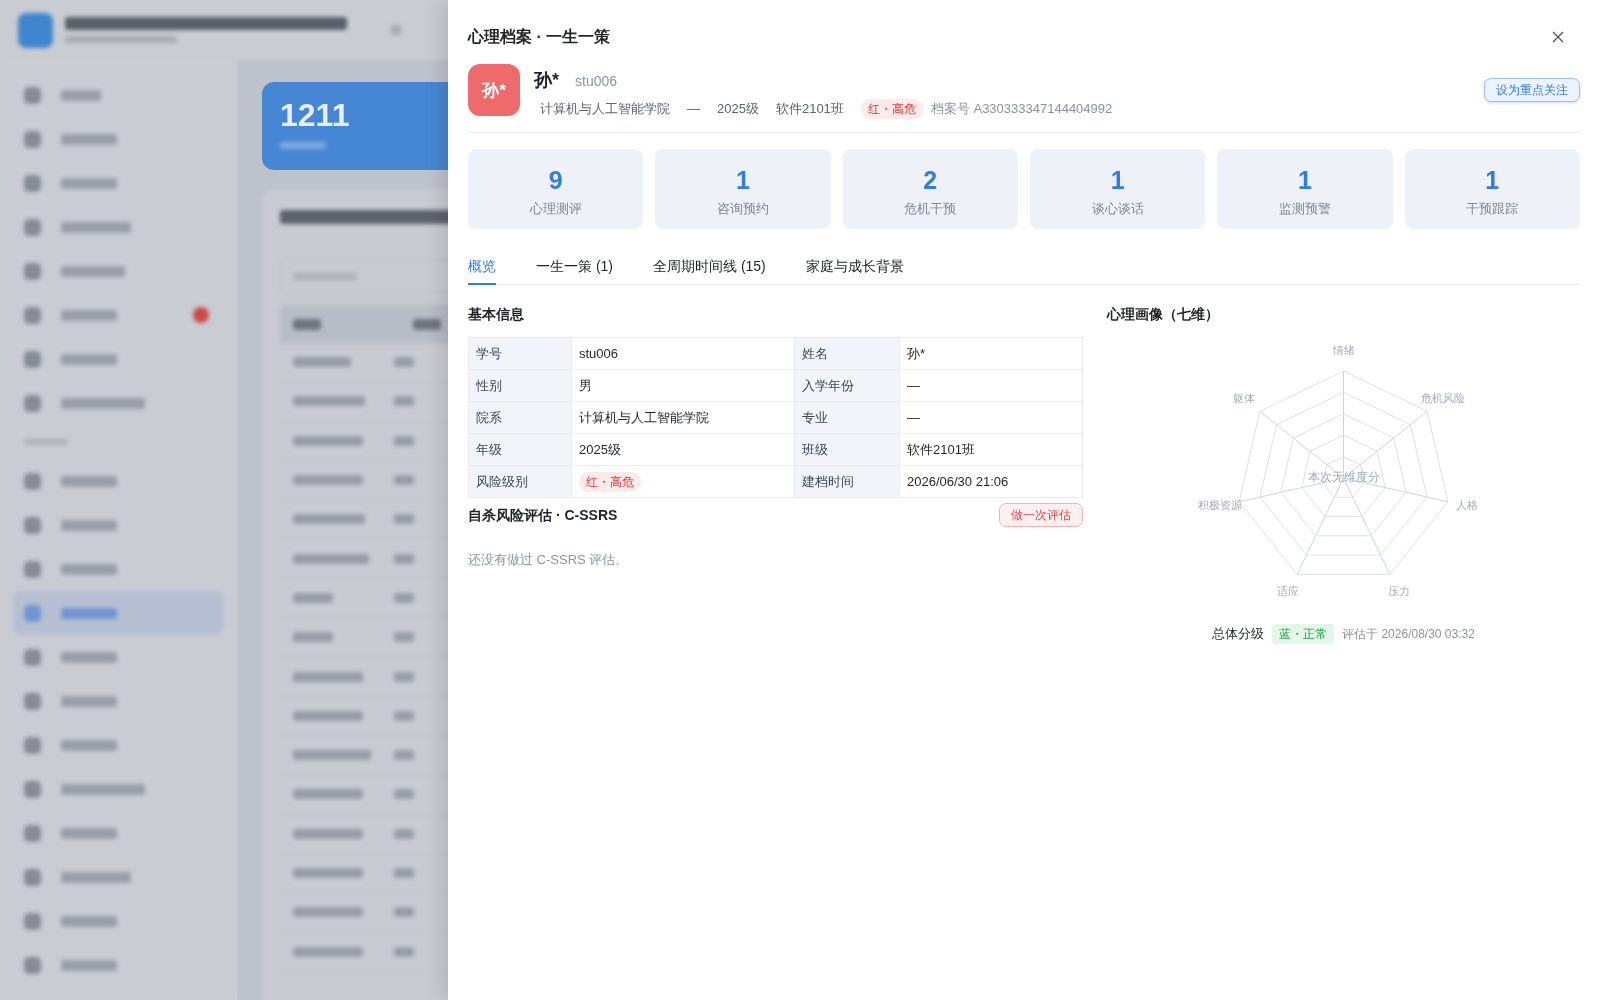 The height and width of the screenshot is (1000, 1600). Describe the element at coordinates (1398, 591) in the screenshot. I see `axis-label: 压力` at that location.